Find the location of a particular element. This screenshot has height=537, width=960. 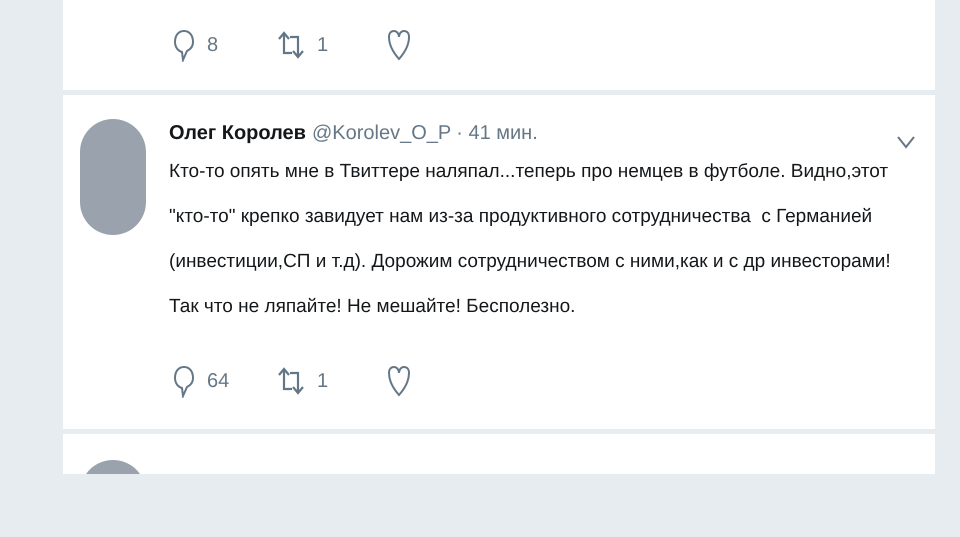

tweet-time: · 41 мин. is located at coordinates (497, 133).